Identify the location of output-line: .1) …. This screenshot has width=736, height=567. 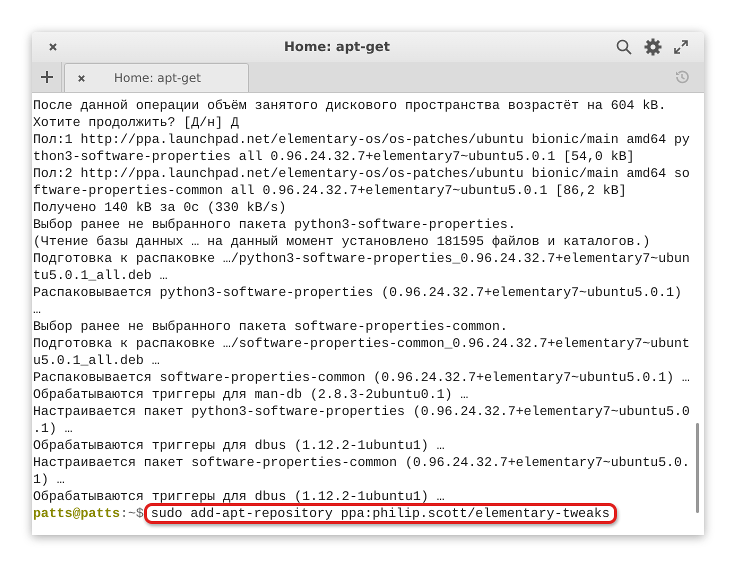
(53, 428).